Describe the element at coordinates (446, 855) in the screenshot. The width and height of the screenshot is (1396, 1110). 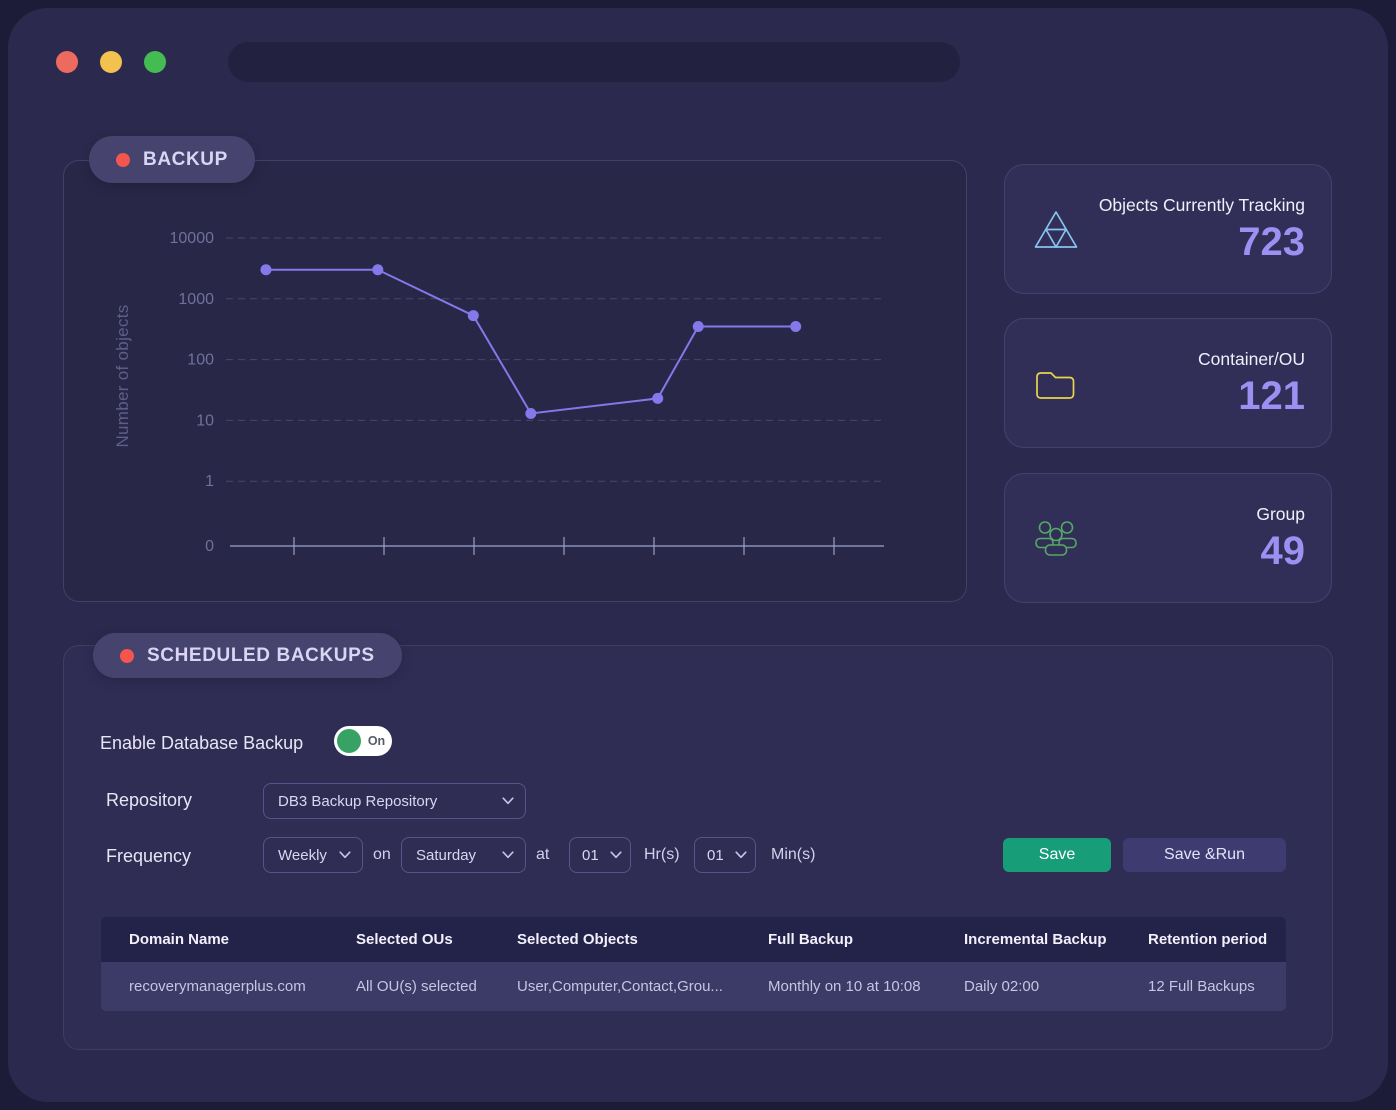
I see `day-select-value: Saturday` at that location.